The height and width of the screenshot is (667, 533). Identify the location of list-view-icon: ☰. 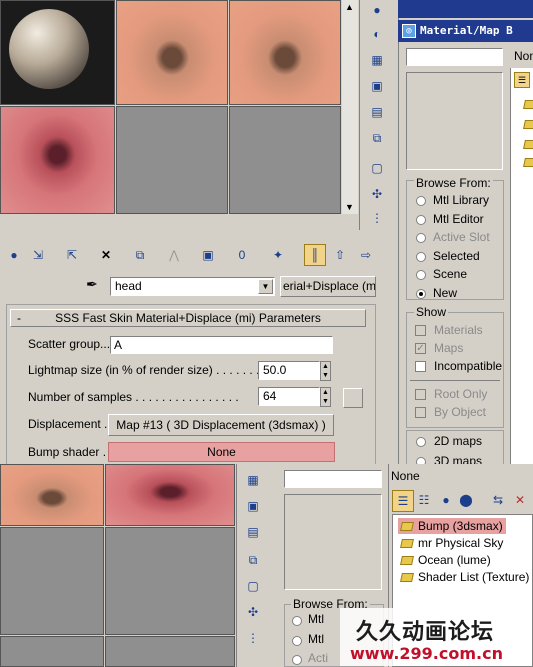
(403, 501).